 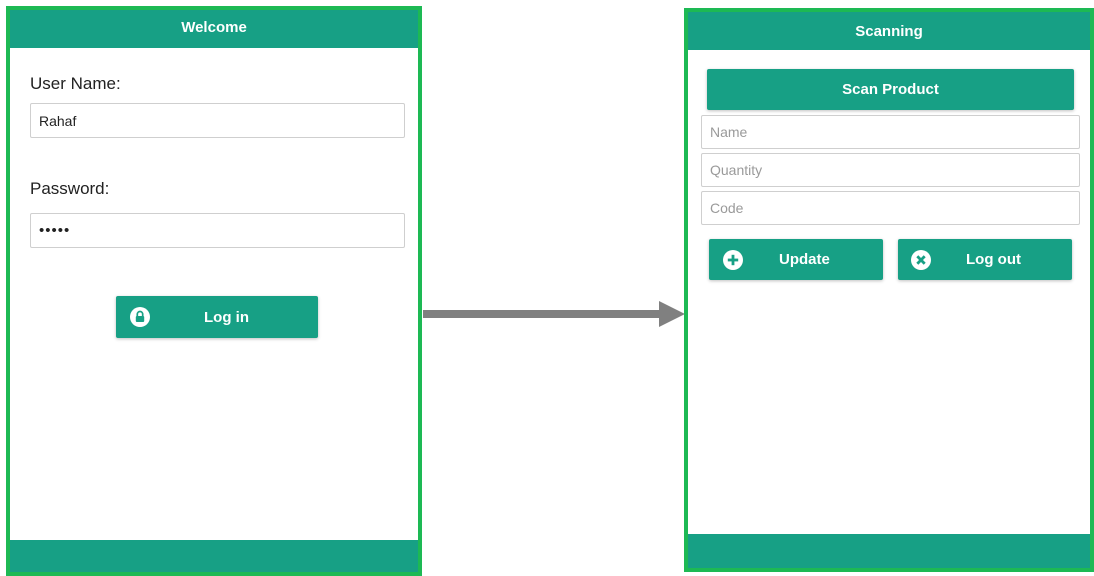 What do you see at coordinates (733, 259) in the screenshot?
I see `plus-icon` at bounding box center [733, 259].